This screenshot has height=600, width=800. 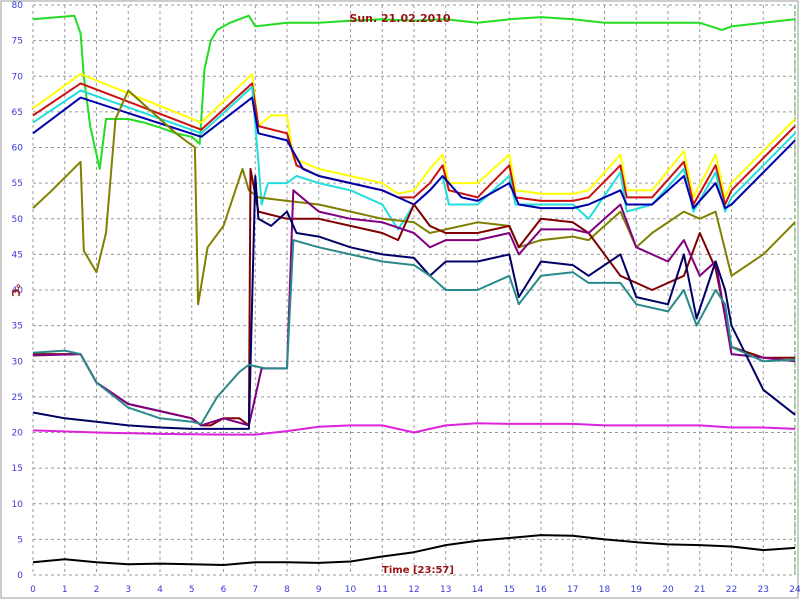 I want to click on x-axis-label: Time [23:57], so click(x=418, y=570).